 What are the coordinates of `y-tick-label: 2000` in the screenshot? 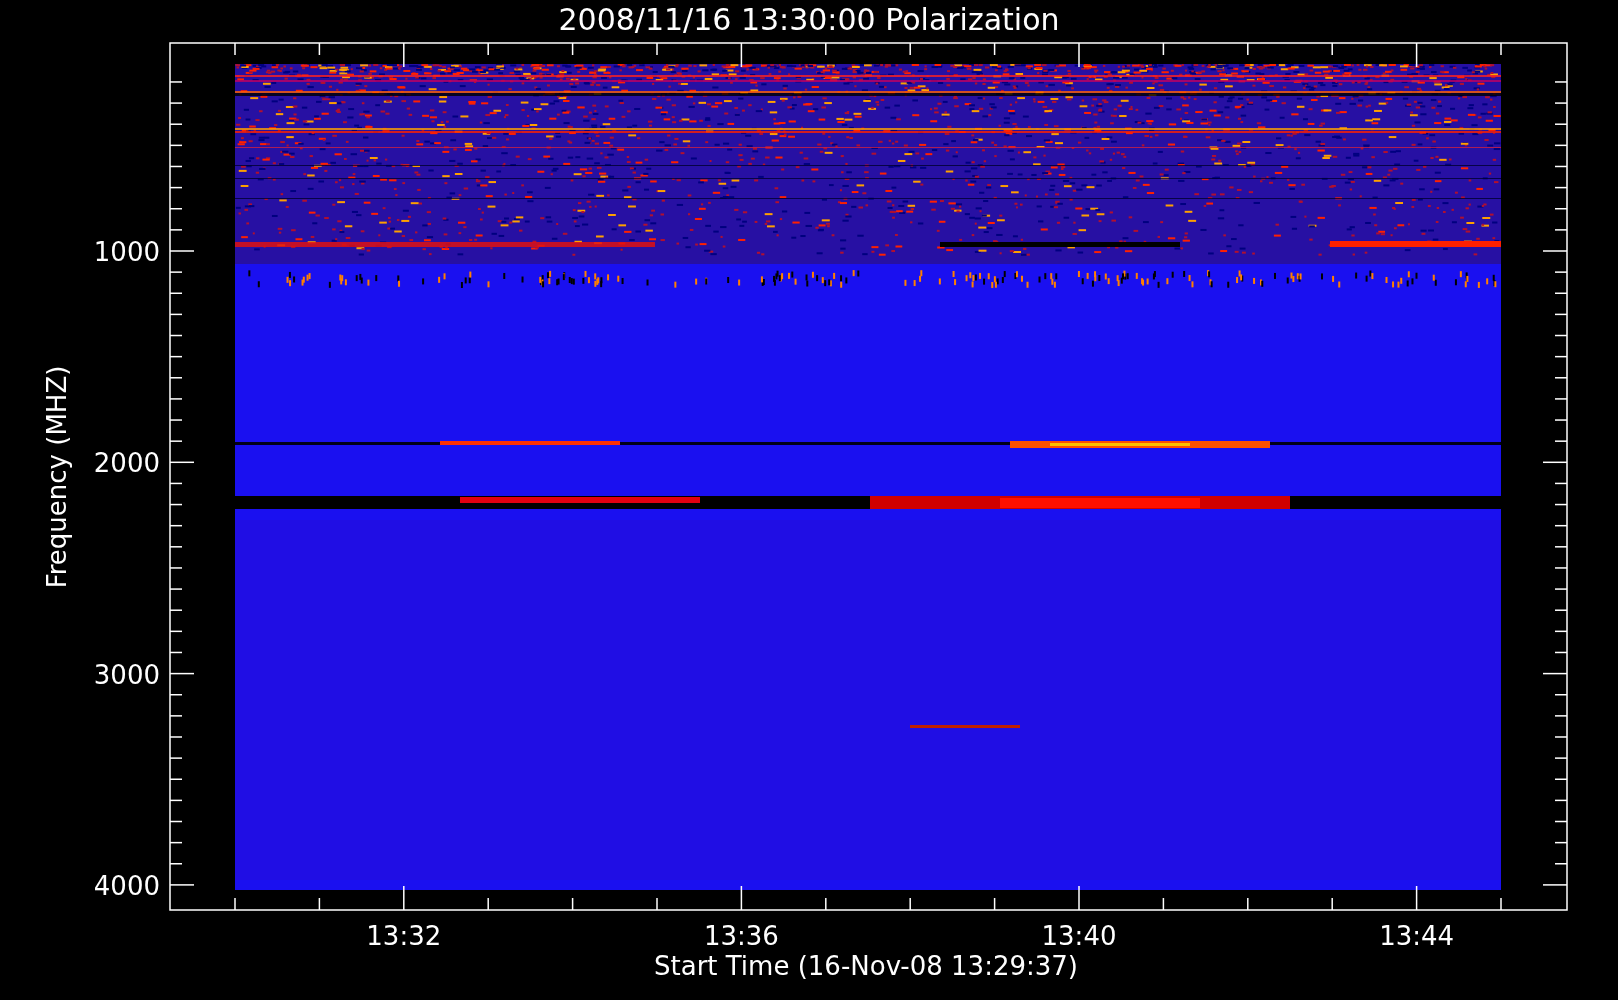 It's located at (126, 463).